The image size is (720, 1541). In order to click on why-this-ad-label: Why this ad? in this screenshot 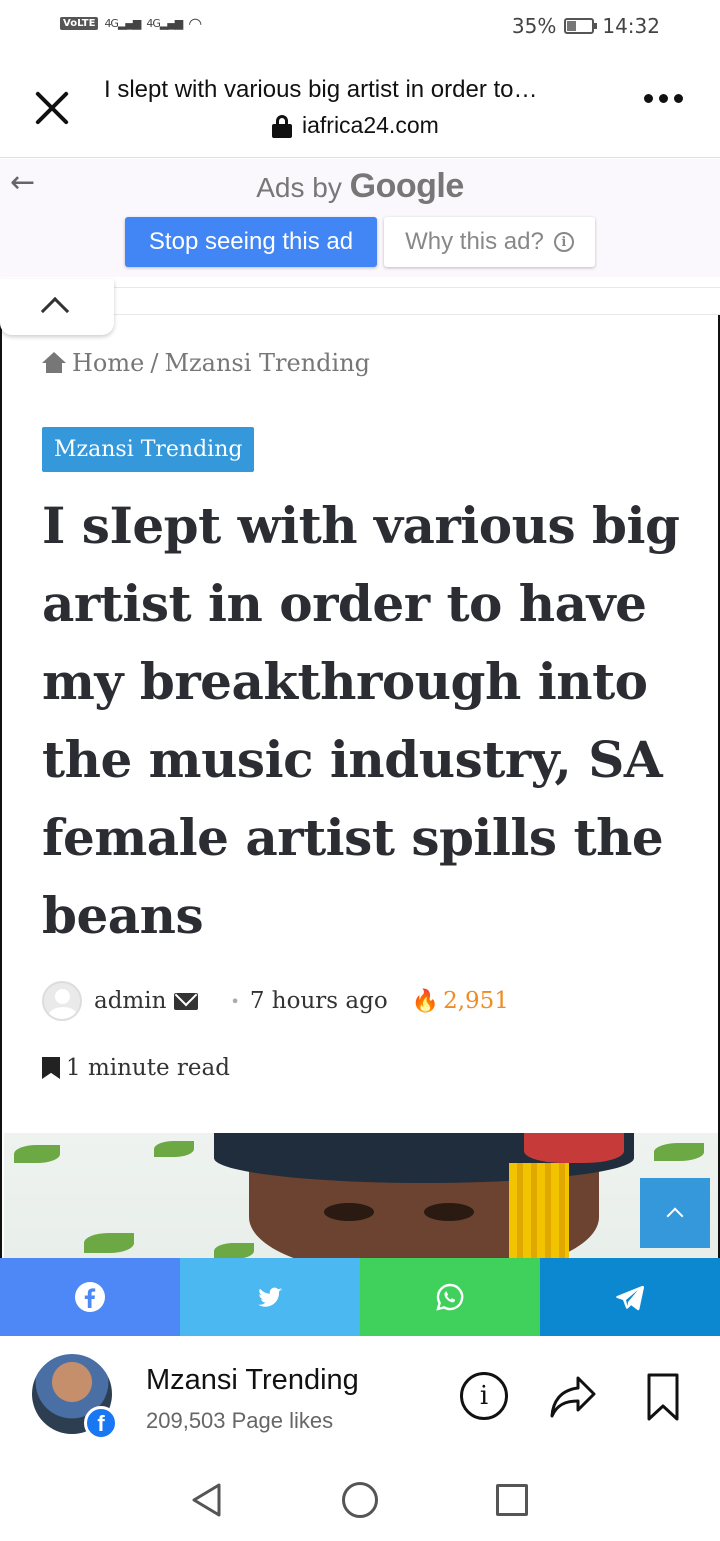, I will do `click(474, 241)`.